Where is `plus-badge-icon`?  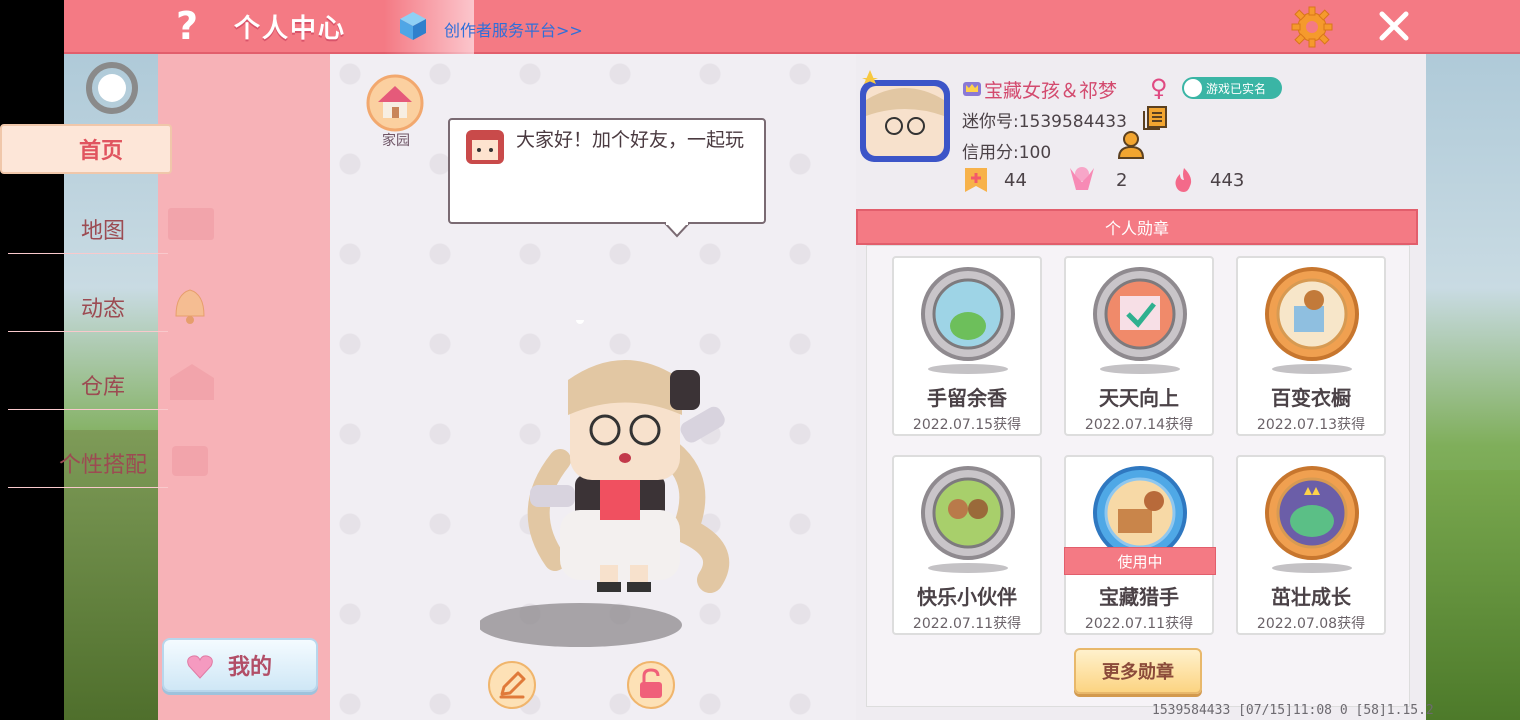
plus-badge-icon is located at coordinates (976, 180).